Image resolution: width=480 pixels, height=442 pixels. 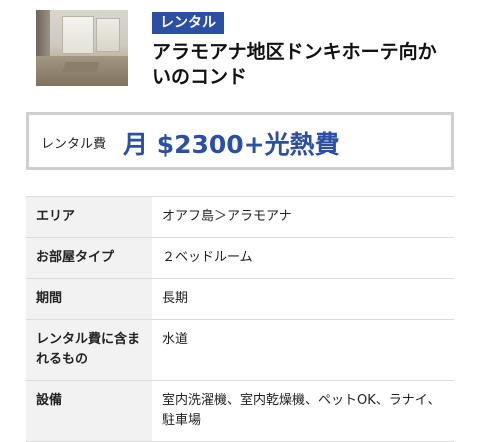 What do you see at coordinates (89, 411) in the screenshot?
I see `detail-key-amenities: 設備` at bounding box center [89, 411].